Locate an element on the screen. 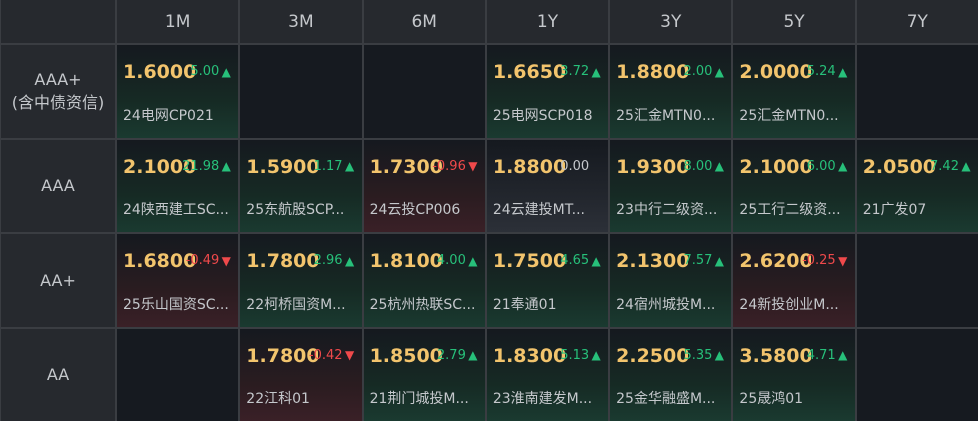 This screenshot has height=421, width=978. row-header: AA is located at coordinates (58, 374).